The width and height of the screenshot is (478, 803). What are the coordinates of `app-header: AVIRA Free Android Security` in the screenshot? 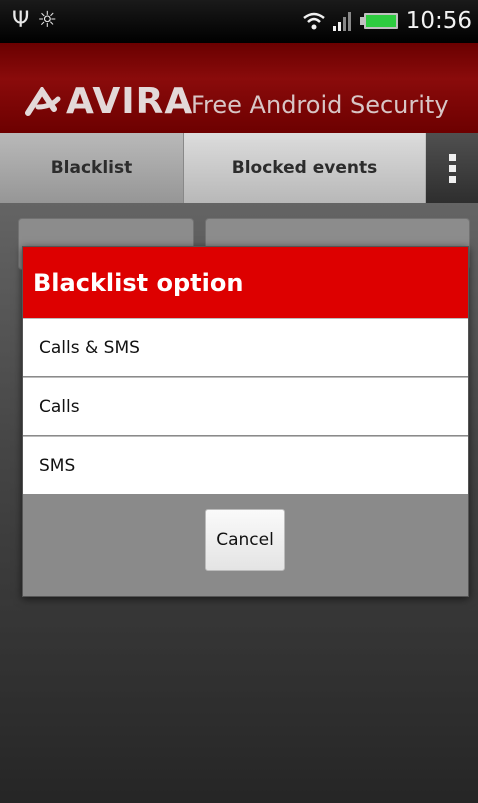 It's located at (239, 88).